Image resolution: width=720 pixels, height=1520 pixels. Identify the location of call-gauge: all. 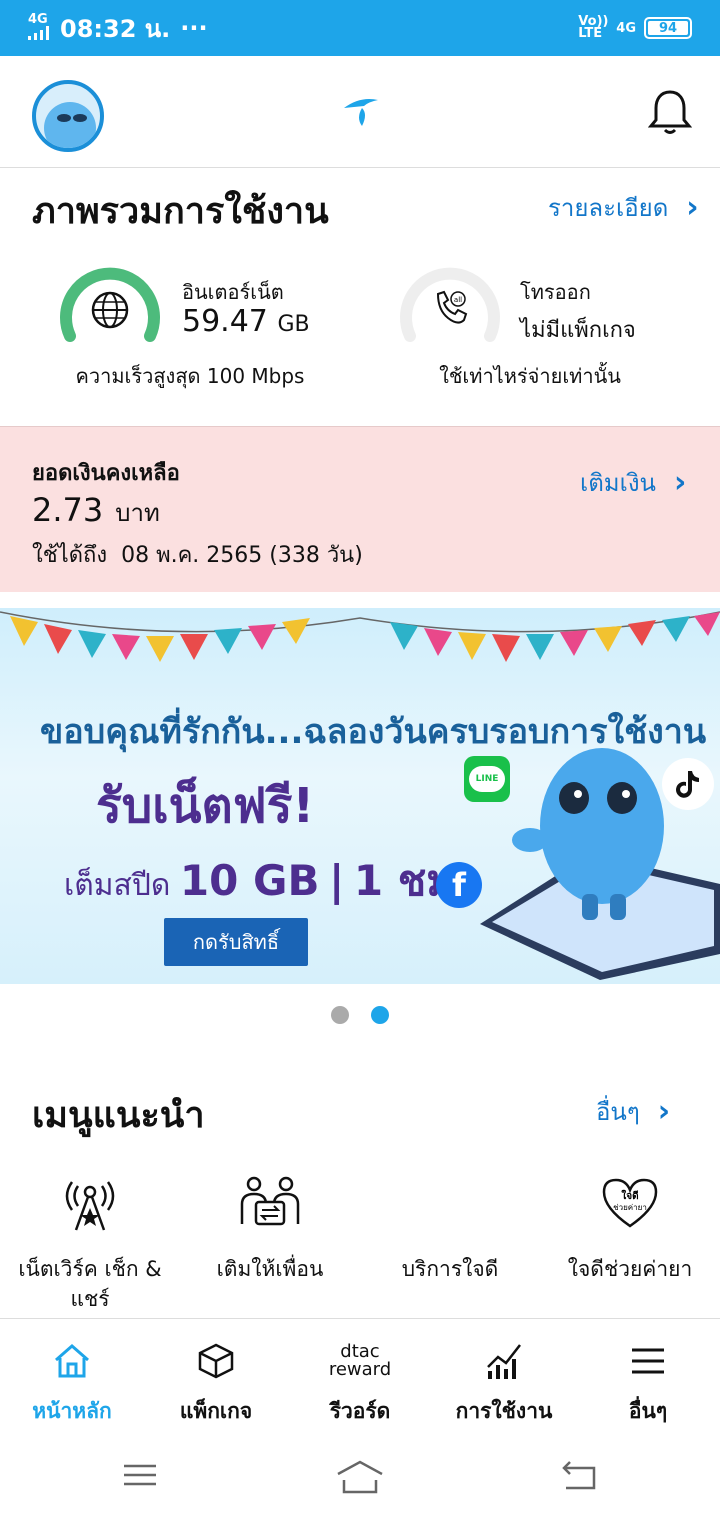
(450, 304).